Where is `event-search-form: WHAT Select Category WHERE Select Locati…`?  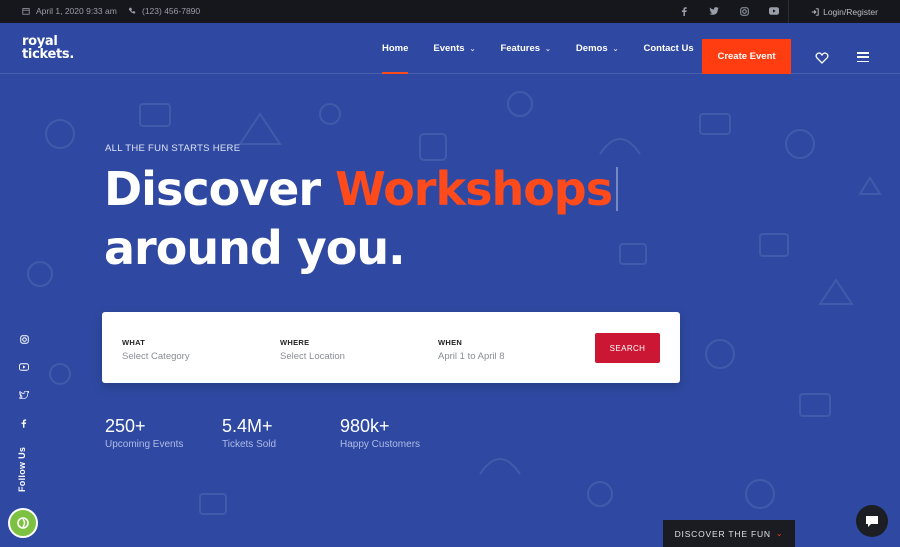
event-search-form: WHAT Select Category WHERE Select Locati… is located at coordinates (391, 347).